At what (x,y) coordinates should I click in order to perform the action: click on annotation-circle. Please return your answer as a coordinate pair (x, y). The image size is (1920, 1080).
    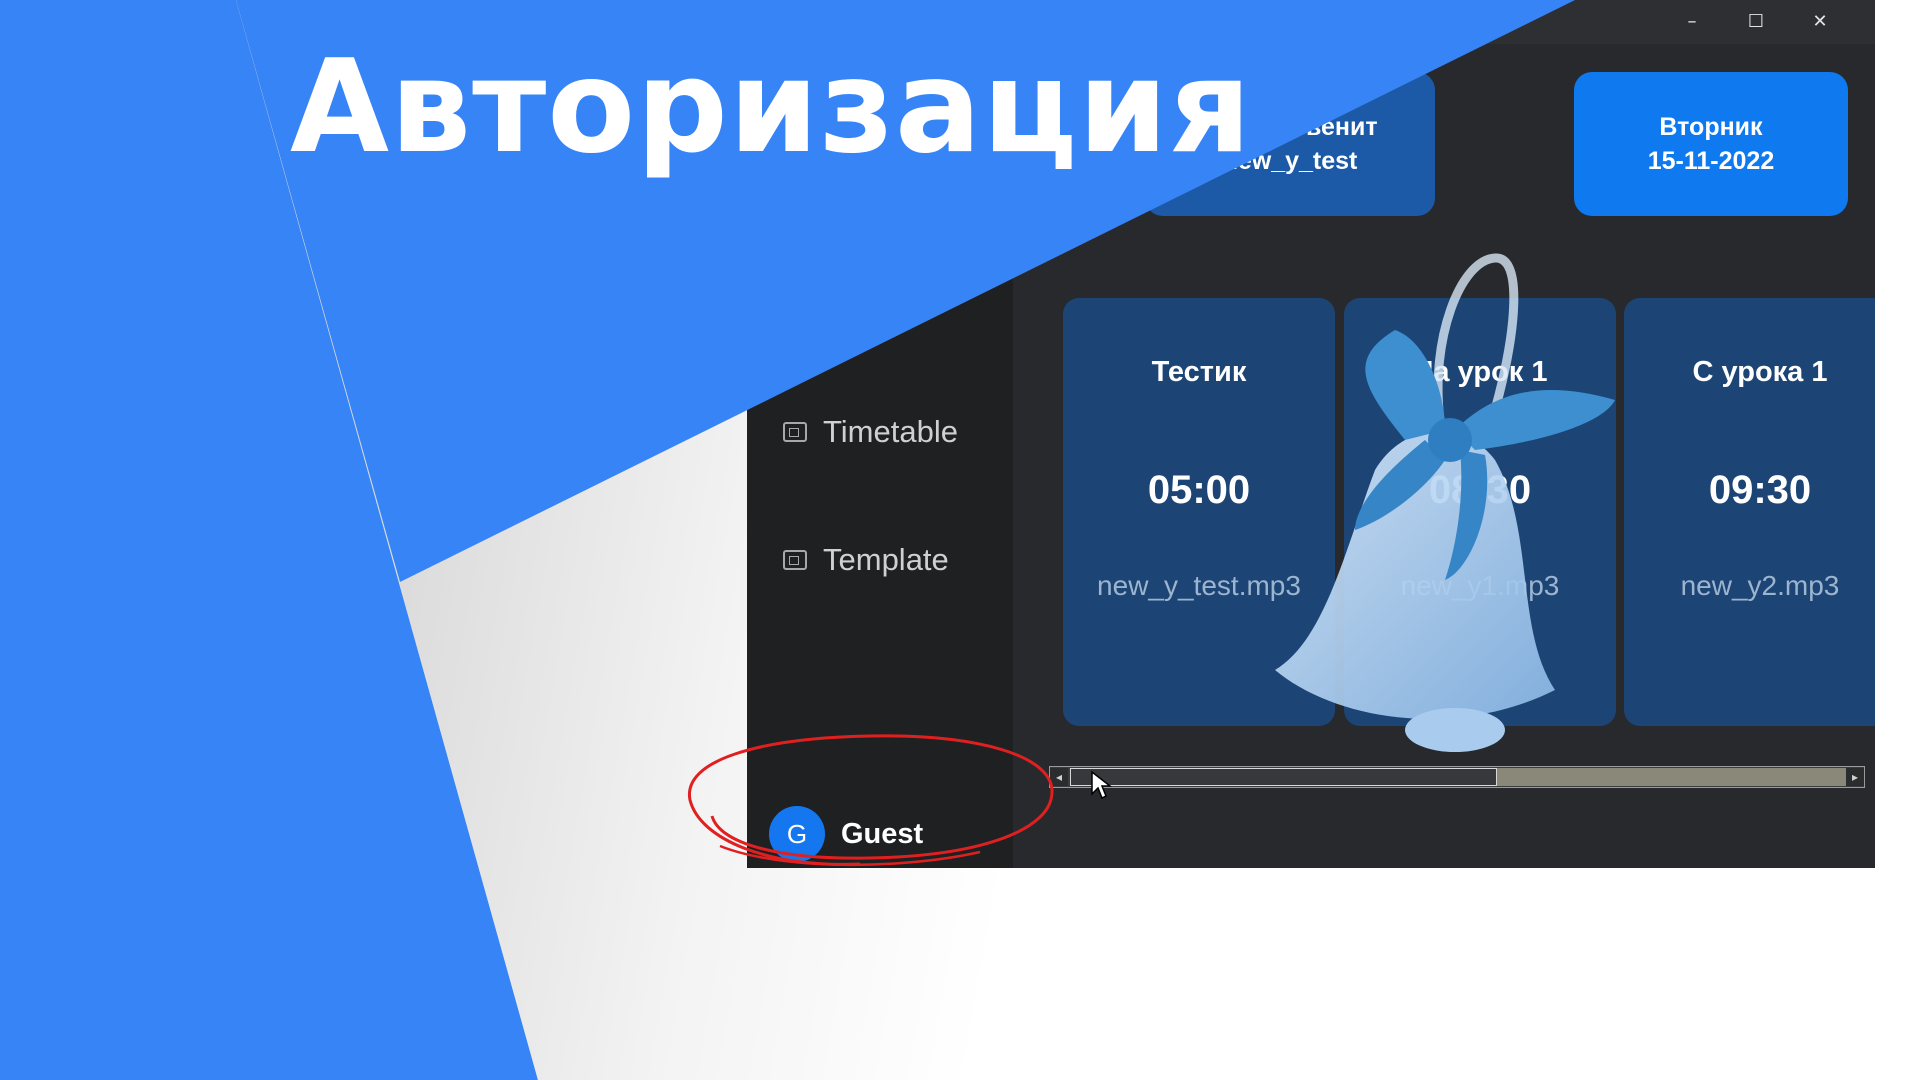
    Looking at the image, I should click on (870, 800).